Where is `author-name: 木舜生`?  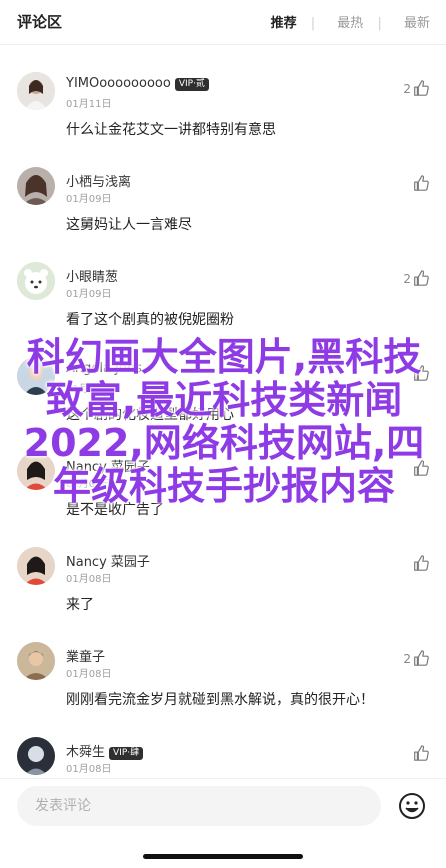
author-name: 木舜生 is located at coordinates (85, 752).